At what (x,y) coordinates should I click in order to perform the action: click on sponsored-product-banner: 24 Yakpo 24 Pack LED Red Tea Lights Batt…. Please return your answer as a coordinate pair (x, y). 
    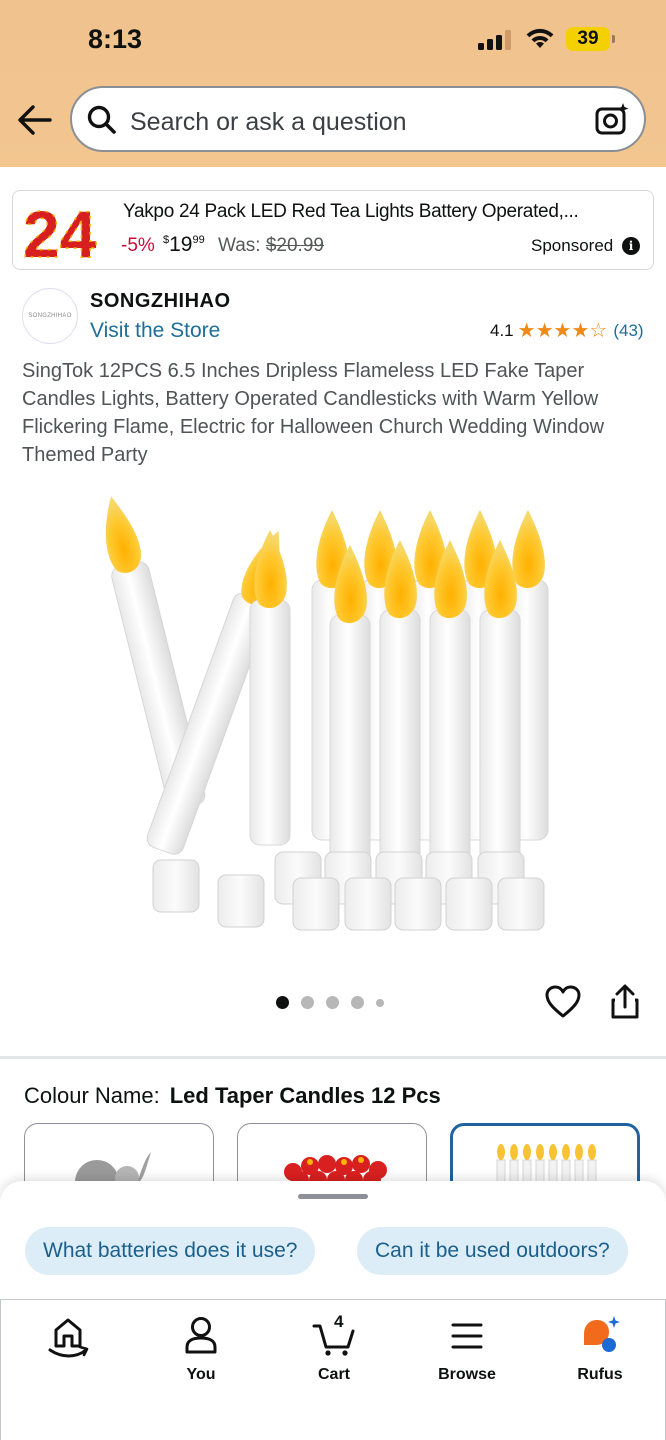
    Looking at the image, I should click on (333, 230).